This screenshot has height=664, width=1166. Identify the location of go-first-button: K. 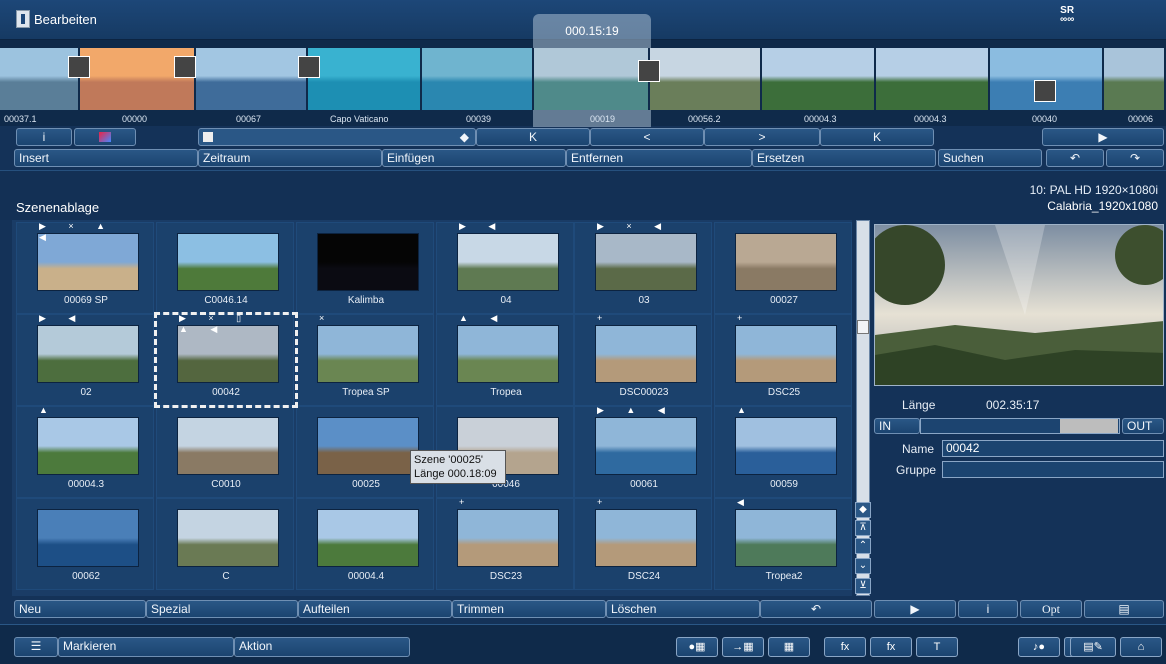
(533, 137).